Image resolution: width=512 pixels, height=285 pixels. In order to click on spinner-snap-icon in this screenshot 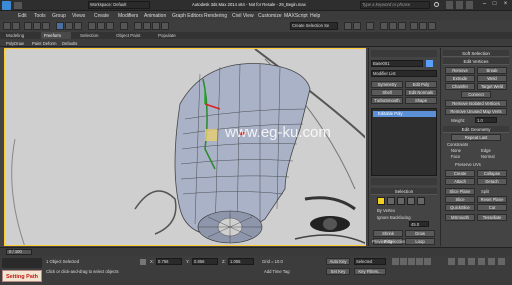, I will do `click(165, 26)`.